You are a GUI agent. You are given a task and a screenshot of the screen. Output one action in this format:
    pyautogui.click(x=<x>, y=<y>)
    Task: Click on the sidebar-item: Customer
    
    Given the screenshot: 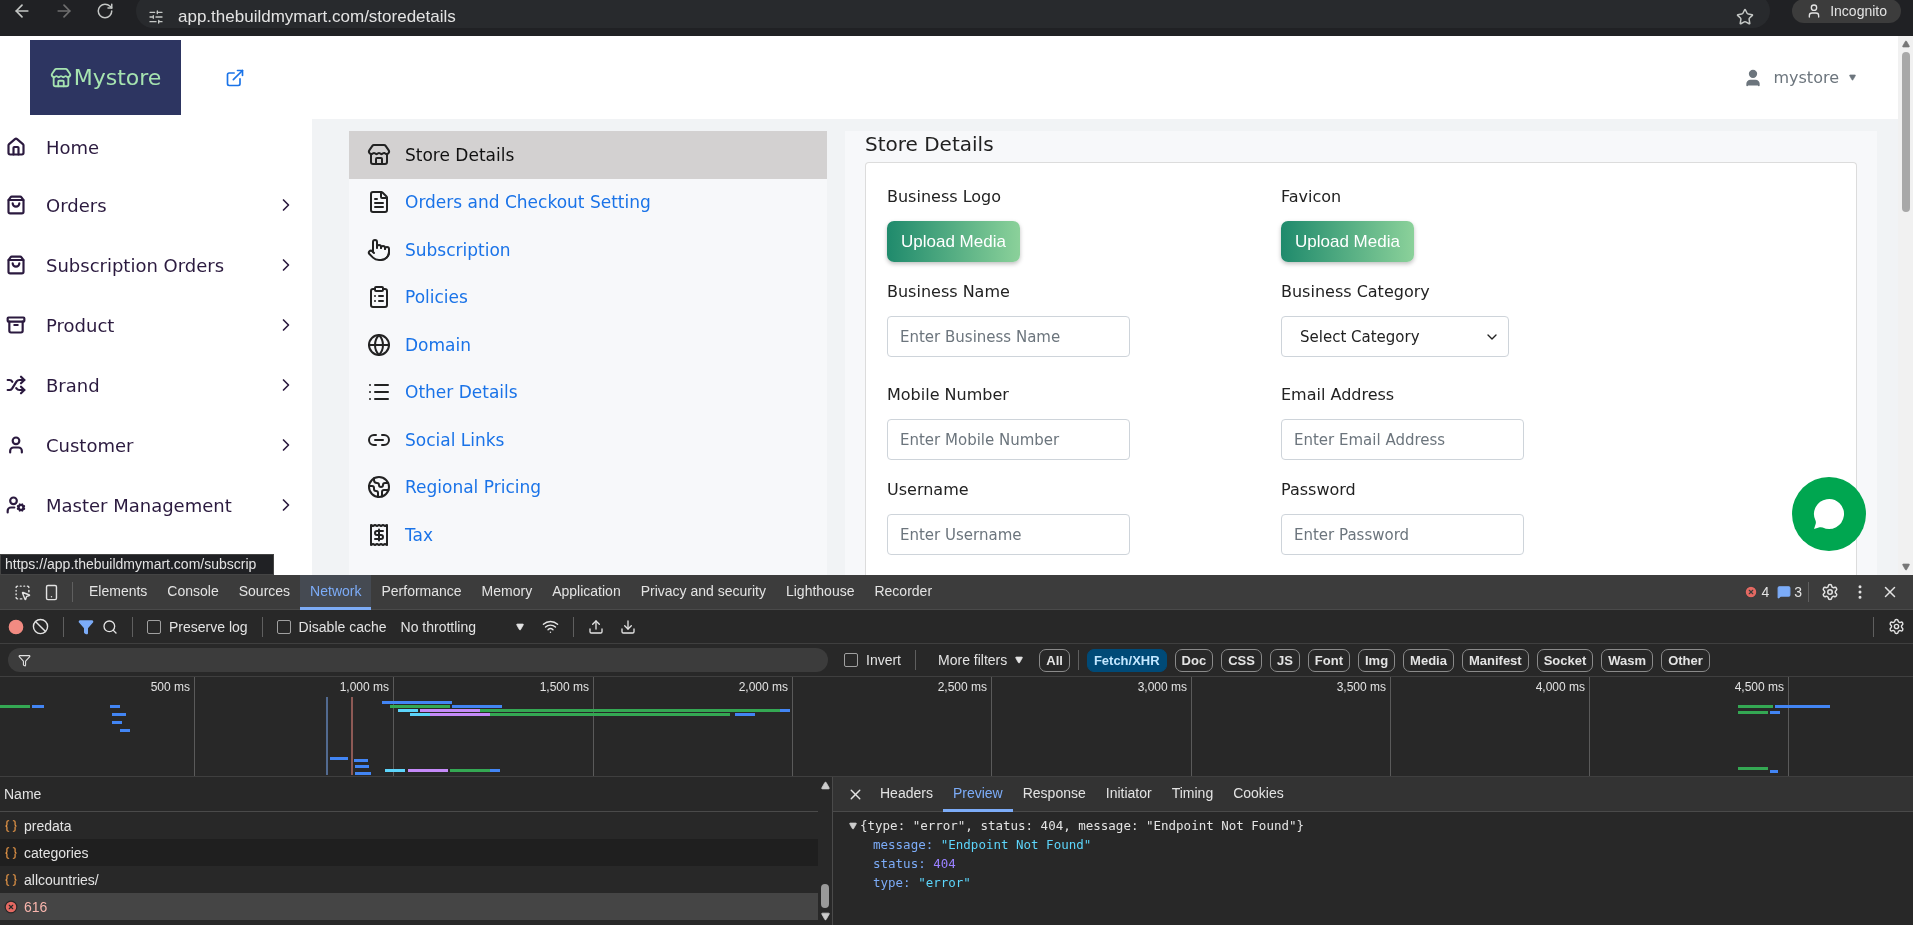 What is the action you would take?
    pyautogui.click(x=151, y=445)
    